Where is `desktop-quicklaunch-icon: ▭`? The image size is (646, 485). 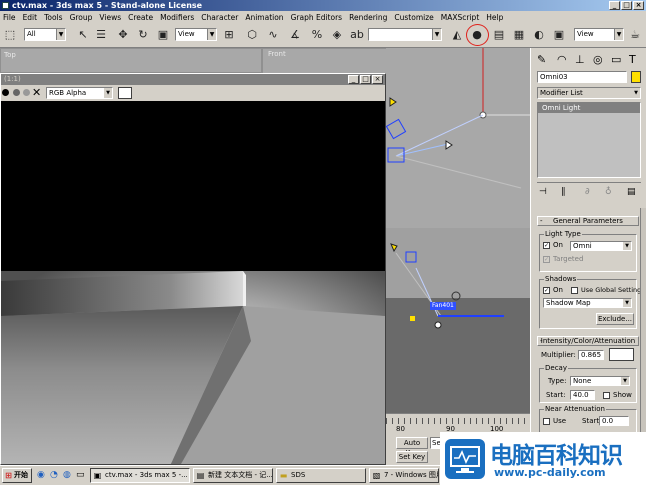
desktop-quicklaunch-icon: ▭ is located at coordinates (80, 475).